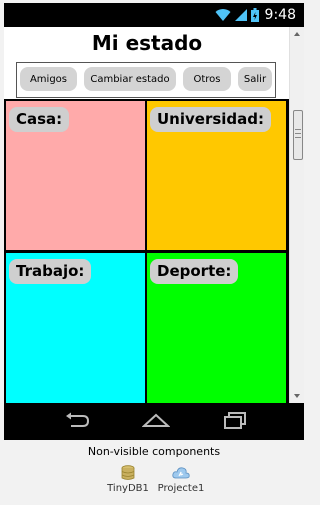  I want to click on cambiar-estado-button: Cambiar estado, so click(130, 79).